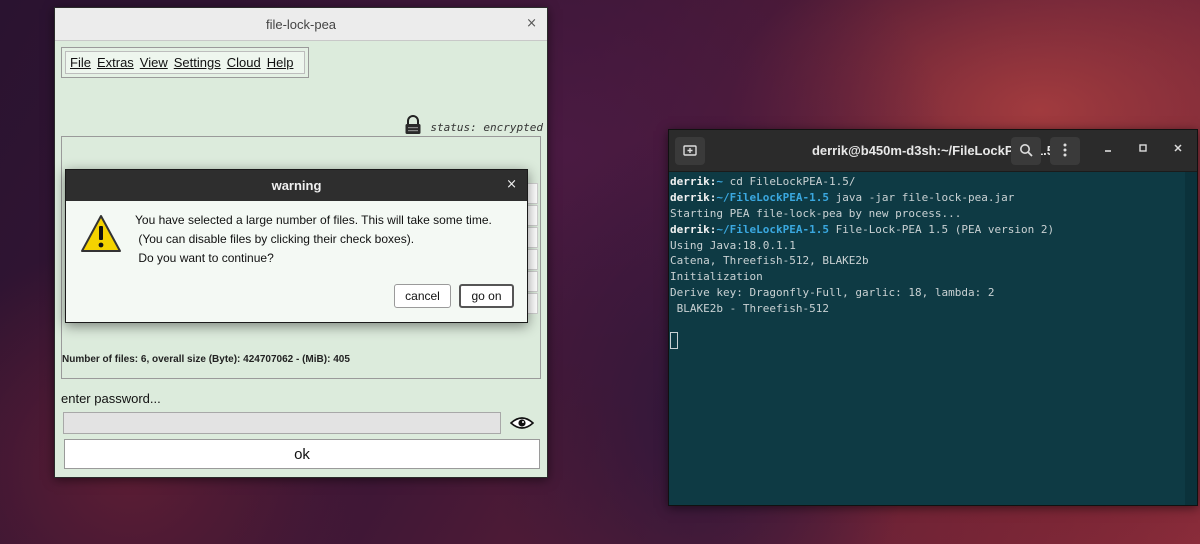 Image resolution: width=1200 pixels, height=544 pixels. I want to click on search-button, so click(1026, 151).